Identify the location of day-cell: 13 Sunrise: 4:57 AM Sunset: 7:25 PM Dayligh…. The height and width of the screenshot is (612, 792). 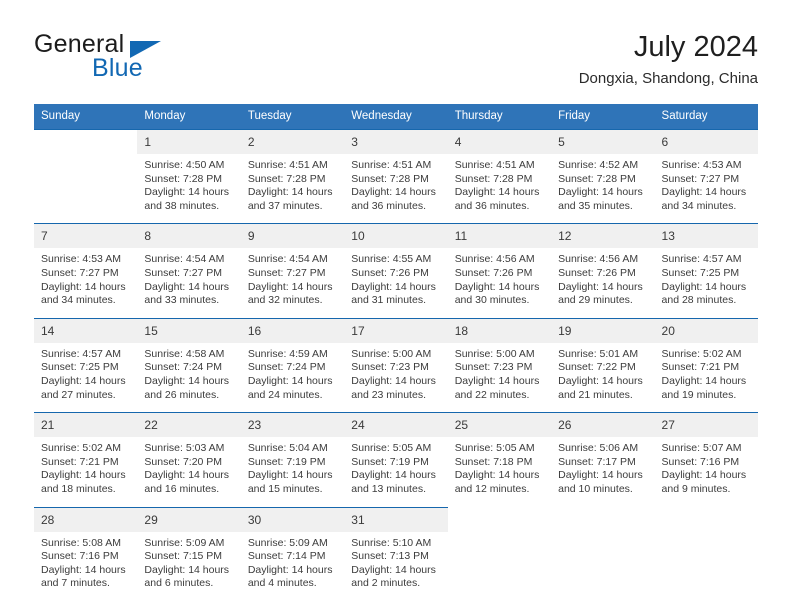
(706, 271).